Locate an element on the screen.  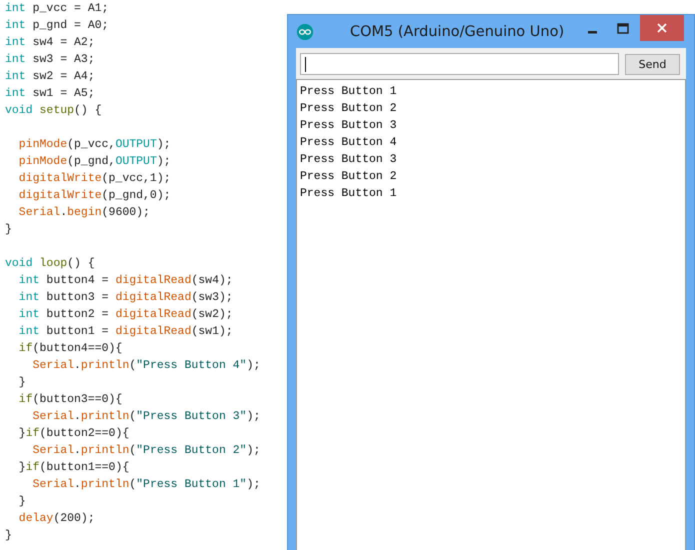
code-line: void loop() { is located at coordinates (49, 264).